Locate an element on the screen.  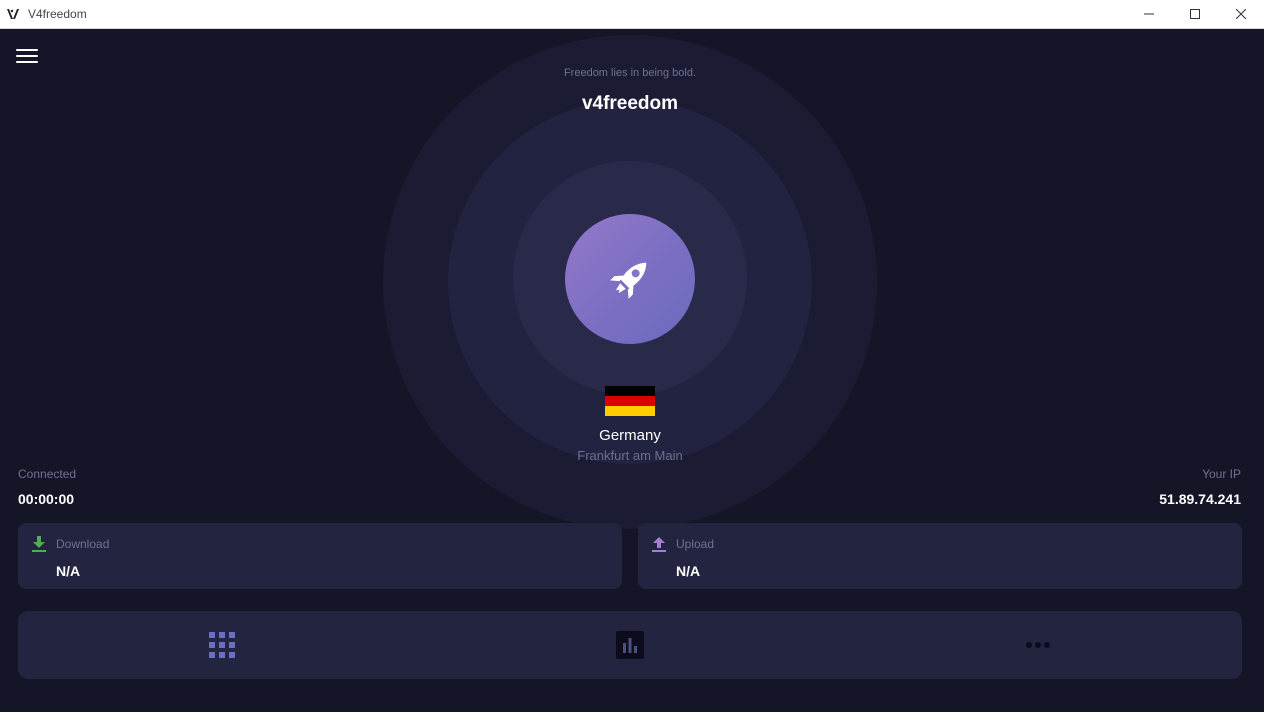
upload-value: N/A is located at coordinates (688, 571).